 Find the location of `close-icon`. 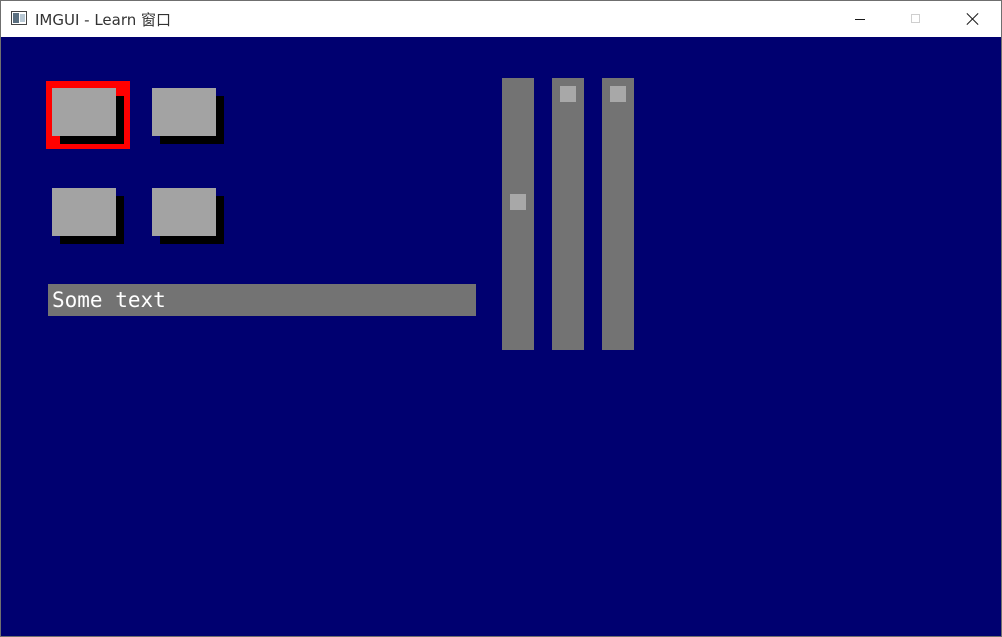

close-icon is located at coordinates (973, 19).